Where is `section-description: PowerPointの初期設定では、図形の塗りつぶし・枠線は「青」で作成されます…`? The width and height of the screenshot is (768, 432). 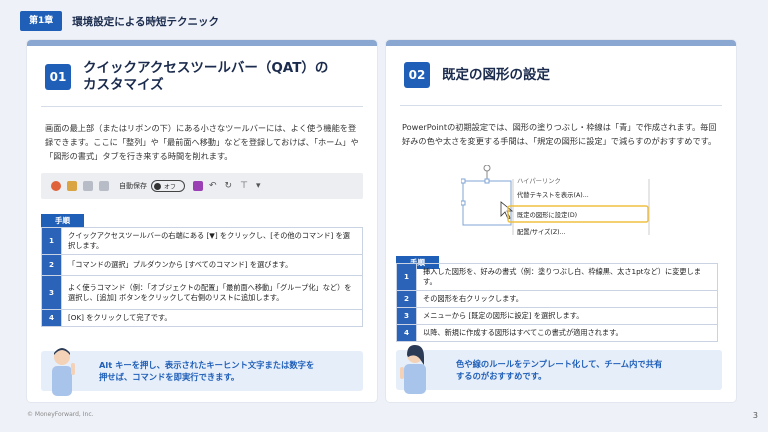
section-description: PowerPointの初期設定では、図形の塗りつぶし・枠線は「青」で作成されます… is located at coordinates (559, 134).